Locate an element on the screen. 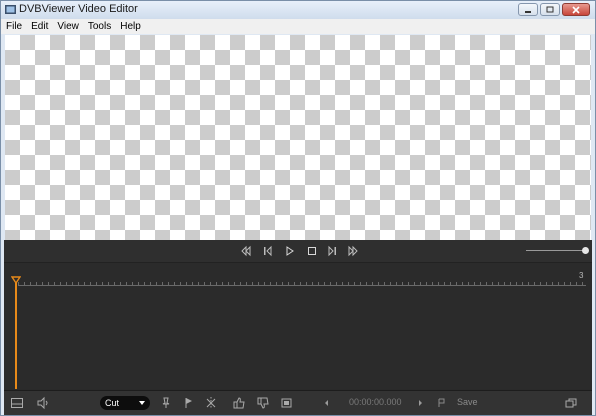  close-button is located at coordinates (576, 9).